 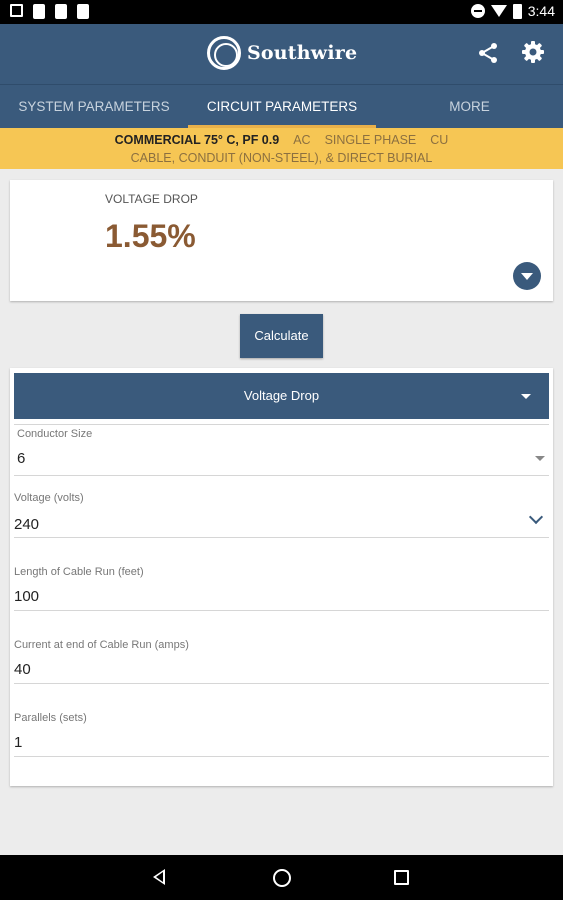 I want to click on brand-name: Southwire, so click(x=302, y=53).